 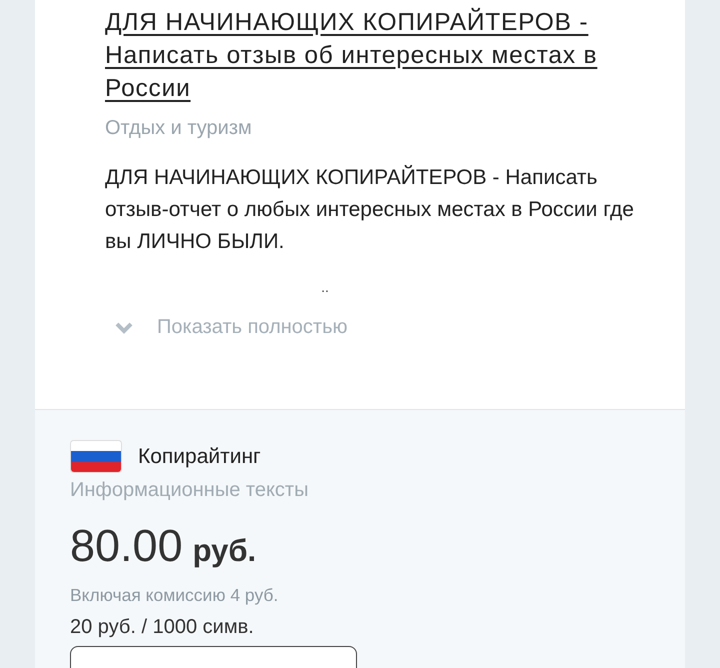 I want to click on service-name: Копирайтинг, so click(x=199, y=457).